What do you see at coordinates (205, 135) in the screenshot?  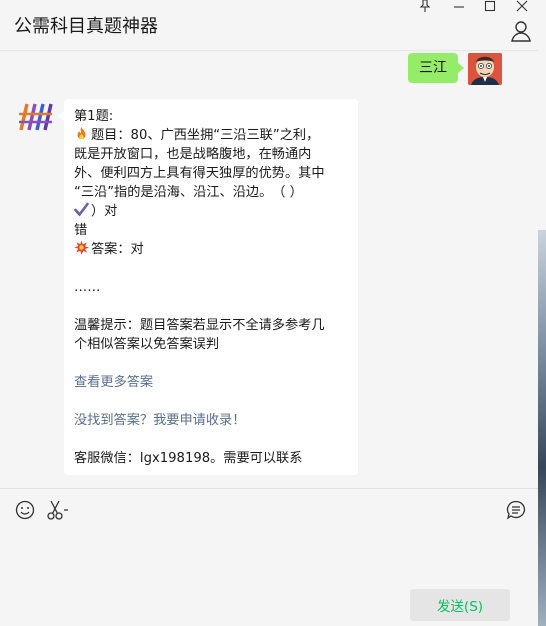 I see `question-text-1: 题目：80、广西坐拥“三沿三联”之利，` at bounding box center [205, 135].